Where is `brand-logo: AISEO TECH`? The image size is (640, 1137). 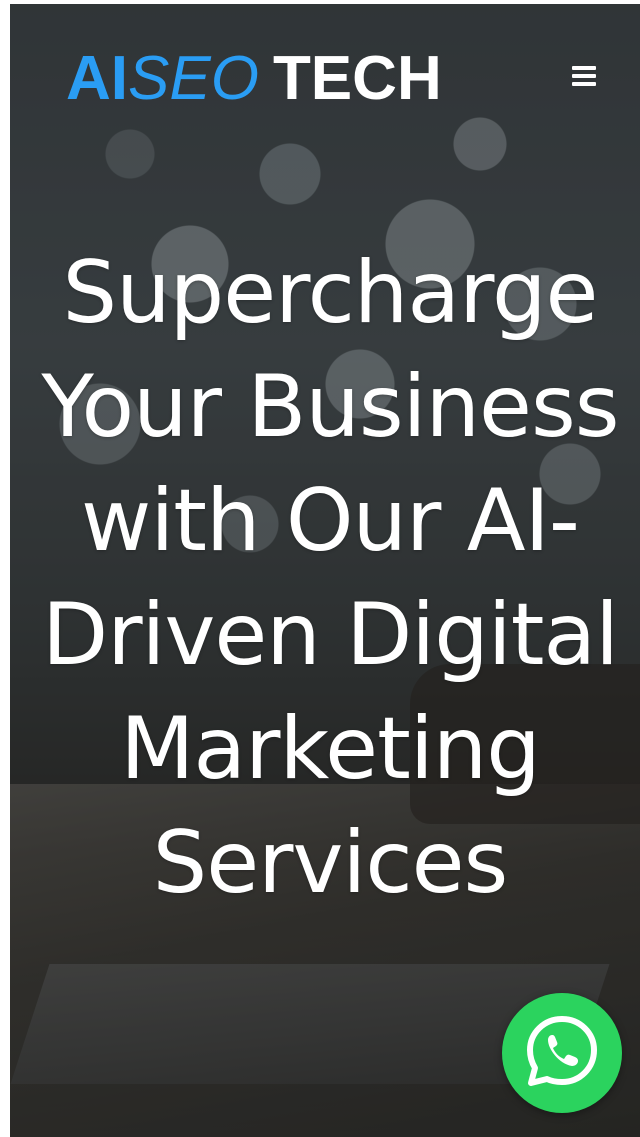
brand-logo: AISEO TECH is located at coordinates (254, 79).